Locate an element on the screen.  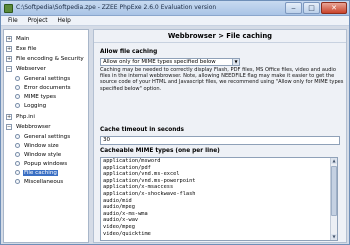
sidebar-item-label: Popup windows is located at coordinates (46, 163).